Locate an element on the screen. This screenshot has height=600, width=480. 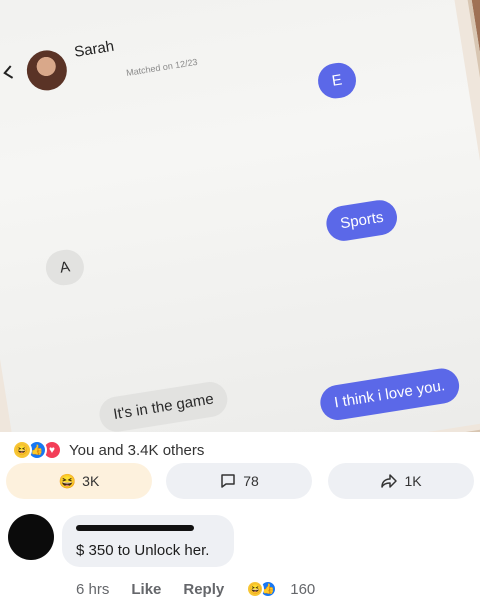
comment-meta: 6 hrs Like Reply 😆 👍 160 is located at coordinates (206, 589).